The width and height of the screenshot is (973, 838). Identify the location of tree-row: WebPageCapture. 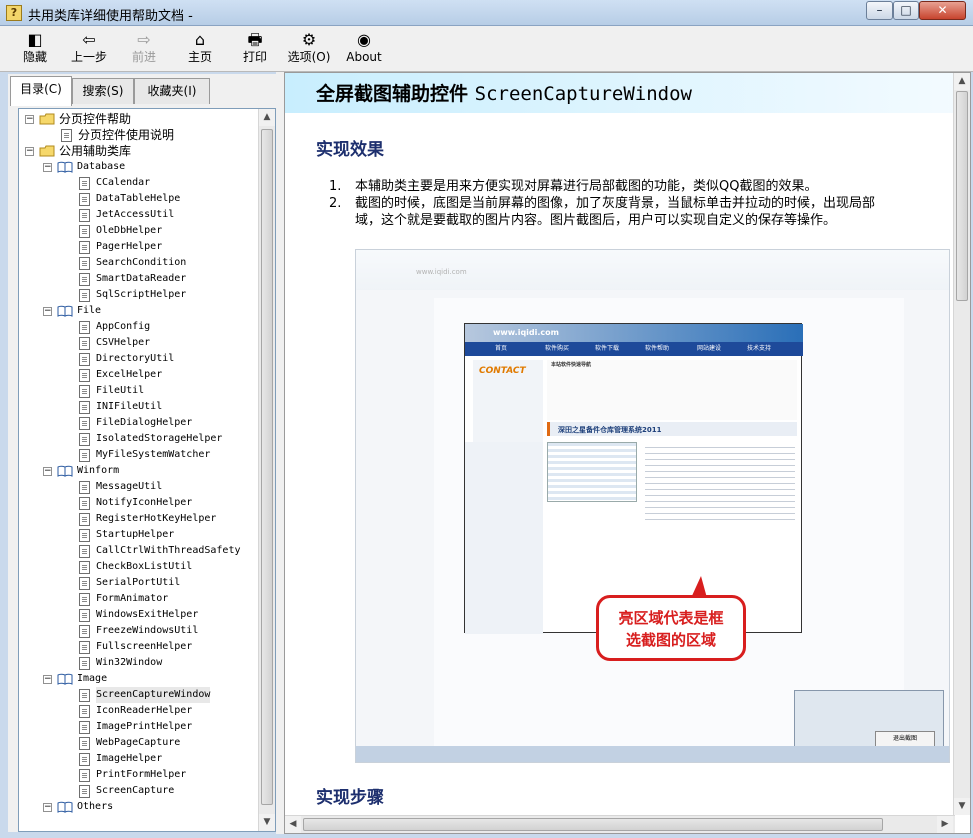
(139, 743).